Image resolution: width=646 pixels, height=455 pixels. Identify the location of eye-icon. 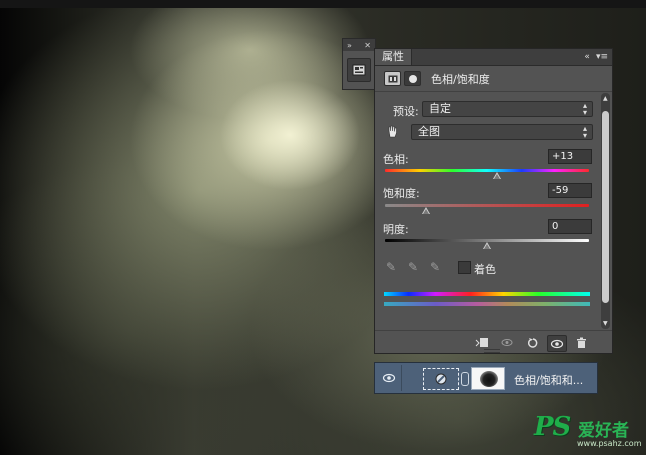
(389, 378).